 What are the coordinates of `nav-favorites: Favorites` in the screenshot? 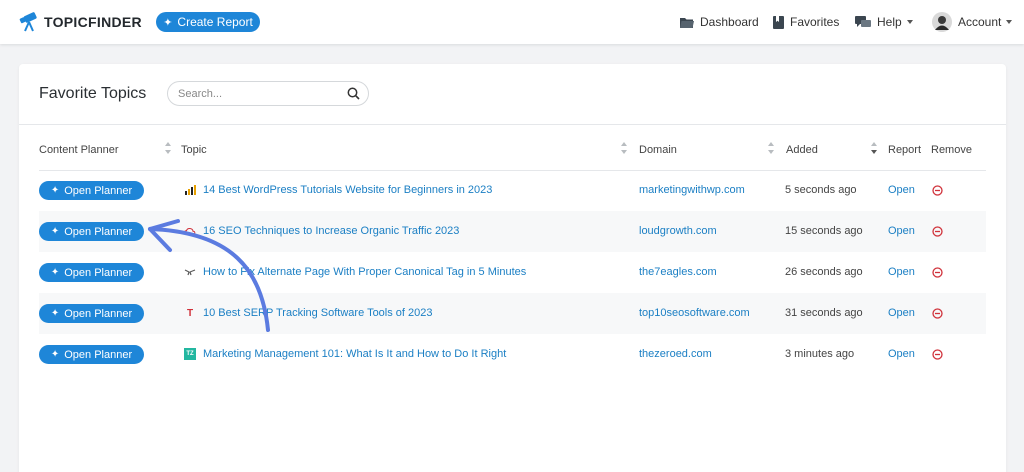 It's located at (806, 22).